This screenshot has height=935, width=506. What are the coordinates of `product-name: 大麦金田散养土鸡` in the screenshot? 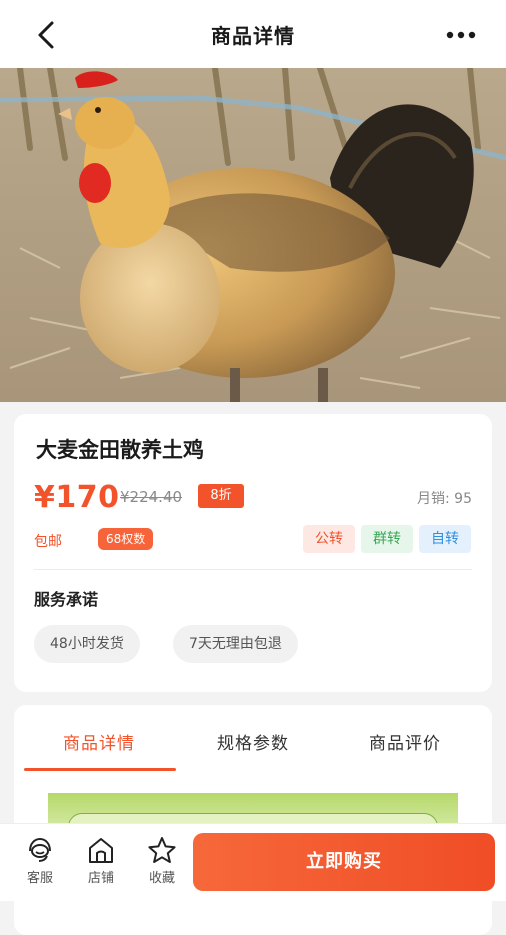 It's located at (120, 450).